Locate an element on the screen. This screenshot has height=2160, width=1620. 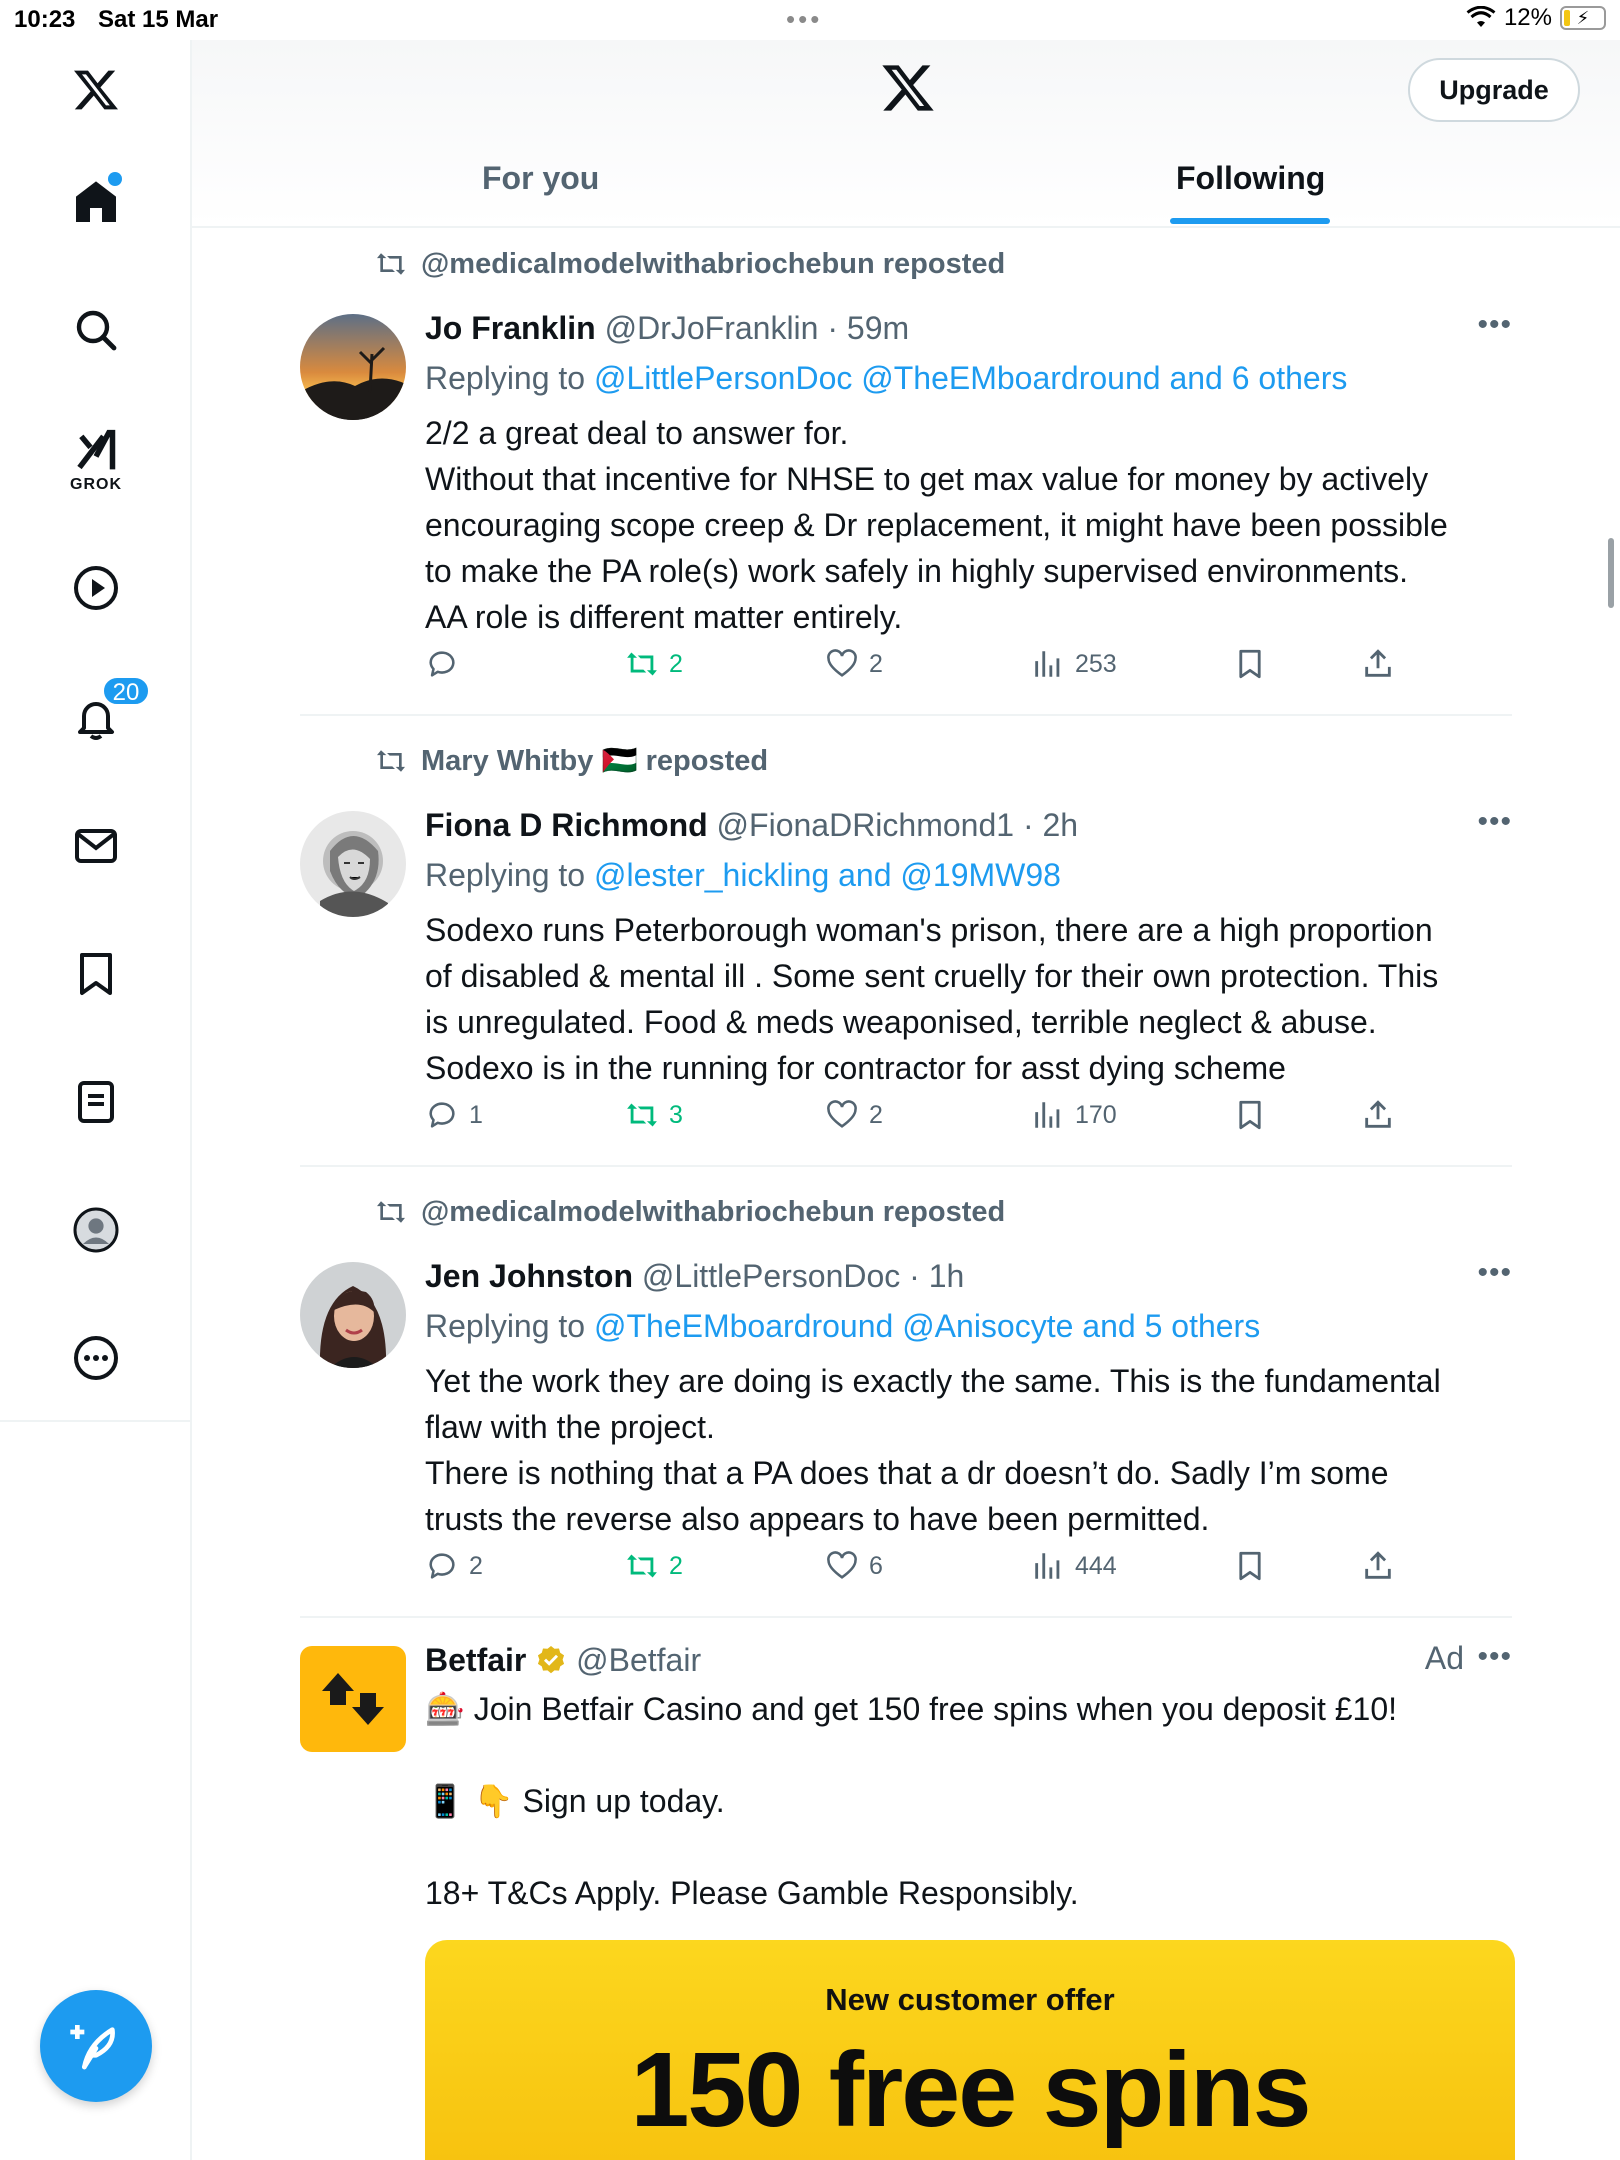
active-tab-indicator is located at coordinates (1250, 221).